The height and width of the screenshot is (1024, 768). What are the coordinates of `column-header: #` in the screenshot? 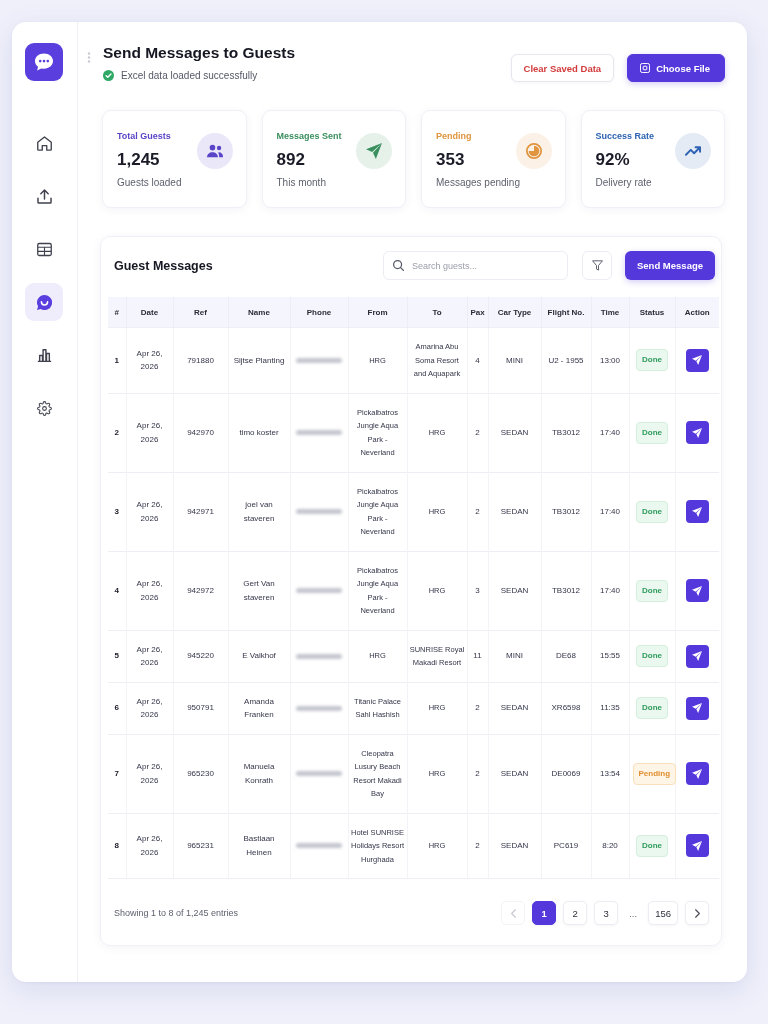 It's located at (117, 312).